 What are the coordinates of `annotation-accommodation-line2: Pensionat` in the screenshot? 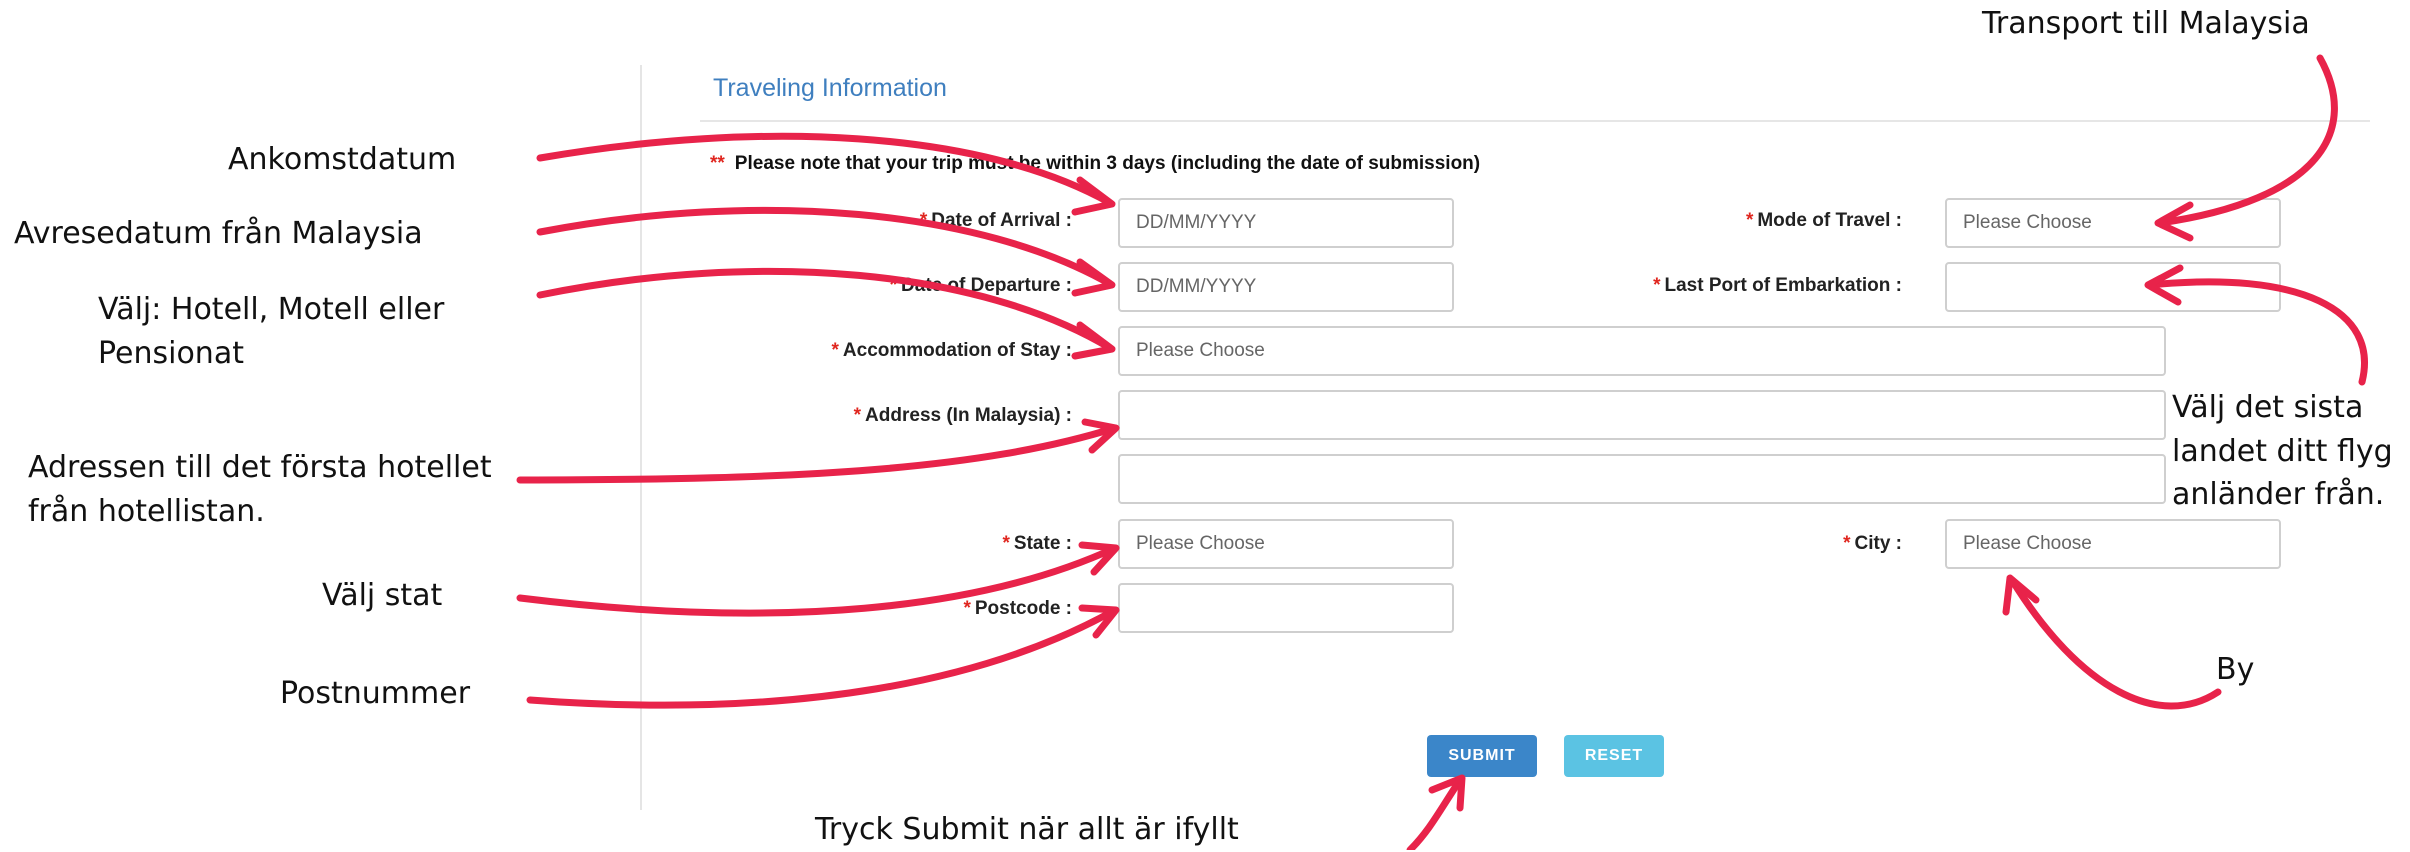 It's located at (171, 353).